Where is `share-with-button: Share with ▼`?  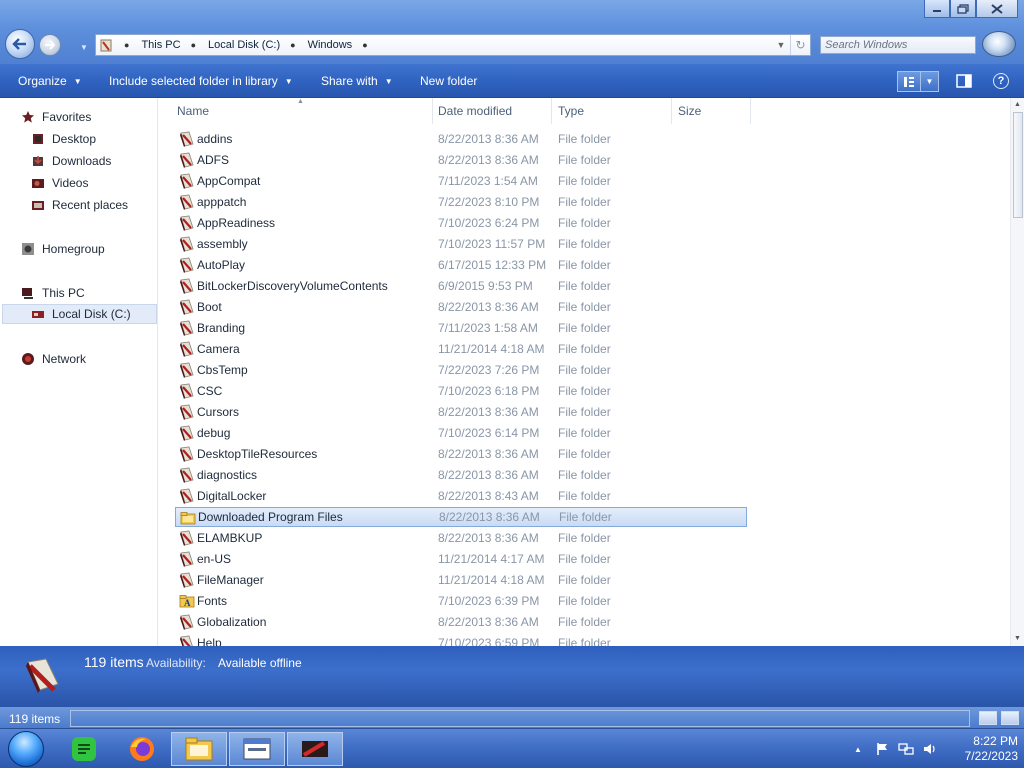 share-with-button: Share with ▼ is located at coordinates (357, 81).